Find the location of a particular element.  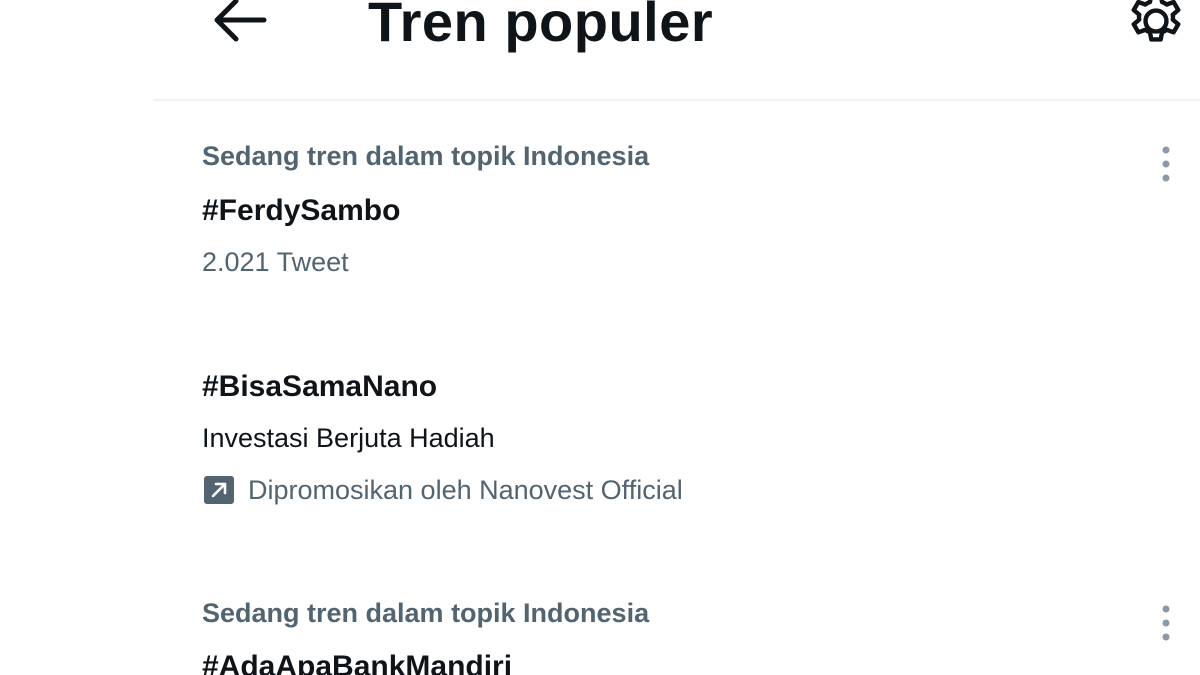

back-button is located at coordinates (240, 26).